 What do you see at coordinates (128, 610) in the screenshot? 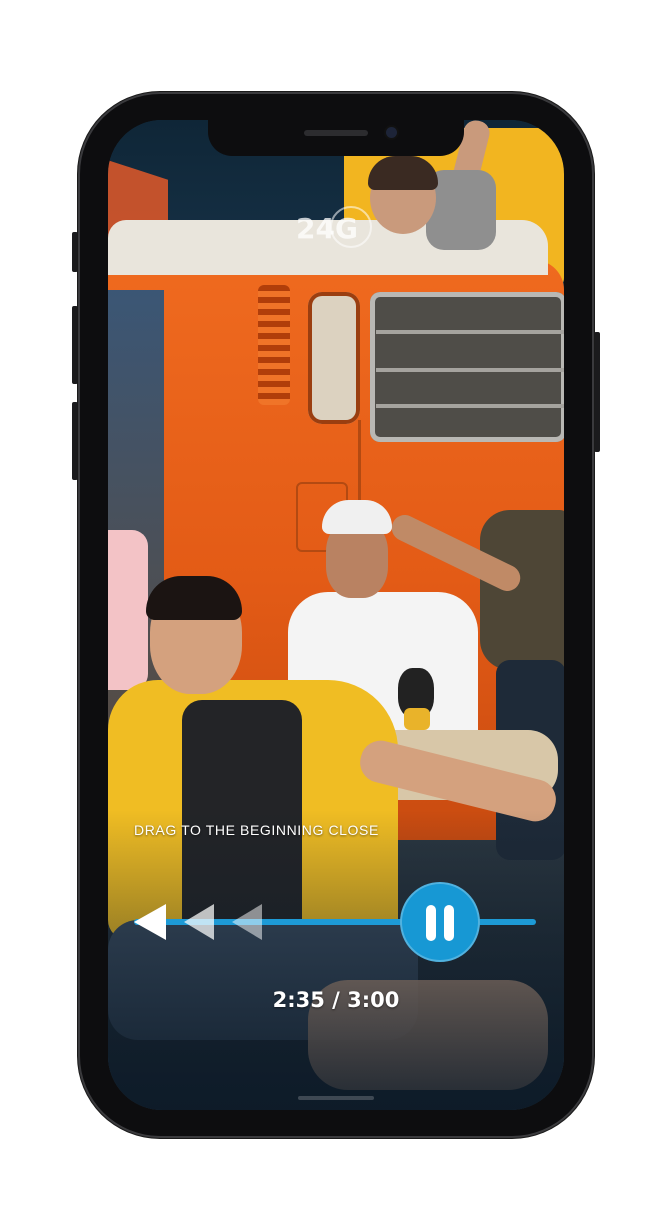
I see `left-person` at bounding box center [128, 610].